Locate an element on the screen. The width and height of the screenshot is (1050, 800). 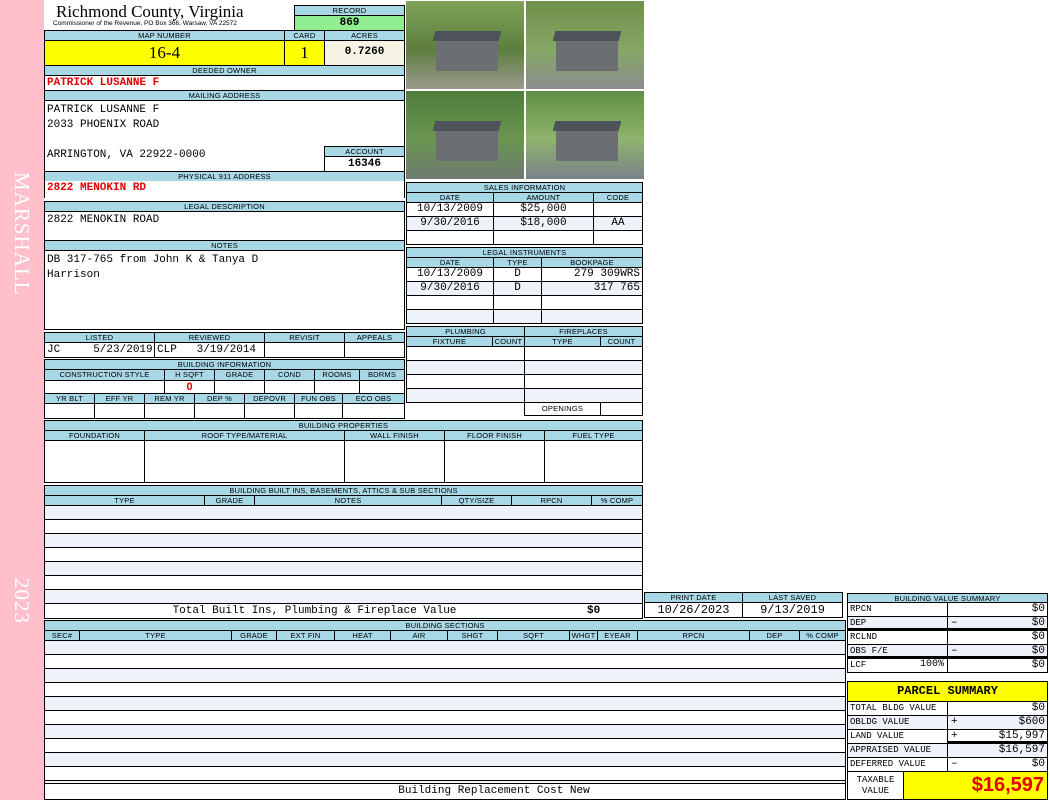
county-title: Richmond County, Virginia is located at coordinates (150, 11).